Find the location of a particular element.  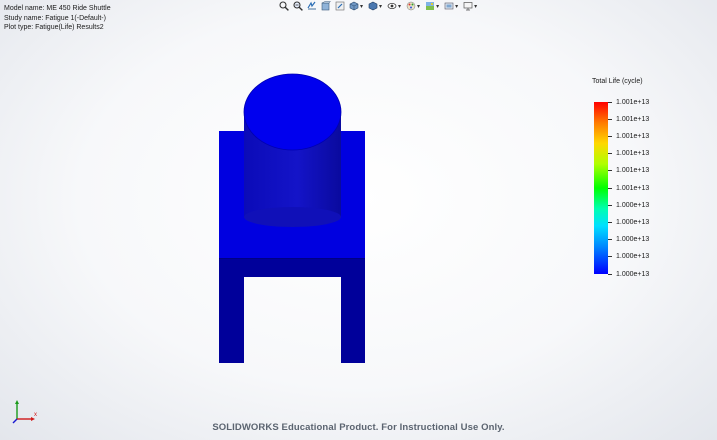

cylinder-top-face is located at coordinates (292, 112).